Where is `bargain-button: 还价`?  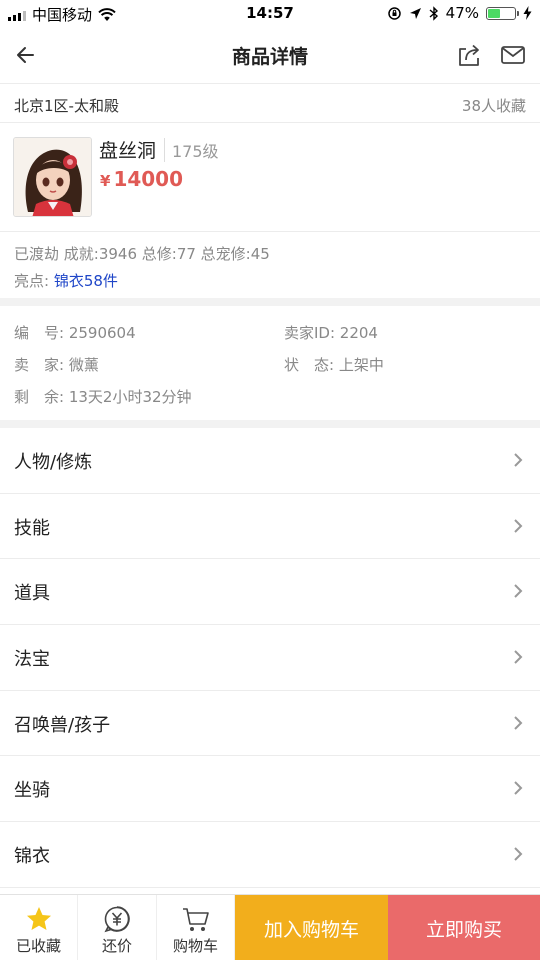
bargain-button: 还价 is located at coordinates (117, 927).